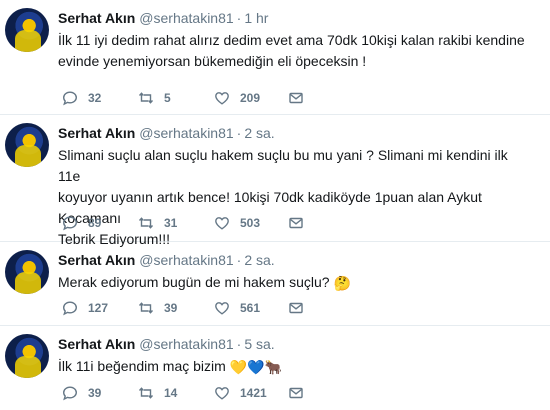  Describe the element at coordinates (171, 308) in the screenshot. I see `retweet-count: 39` at that location.